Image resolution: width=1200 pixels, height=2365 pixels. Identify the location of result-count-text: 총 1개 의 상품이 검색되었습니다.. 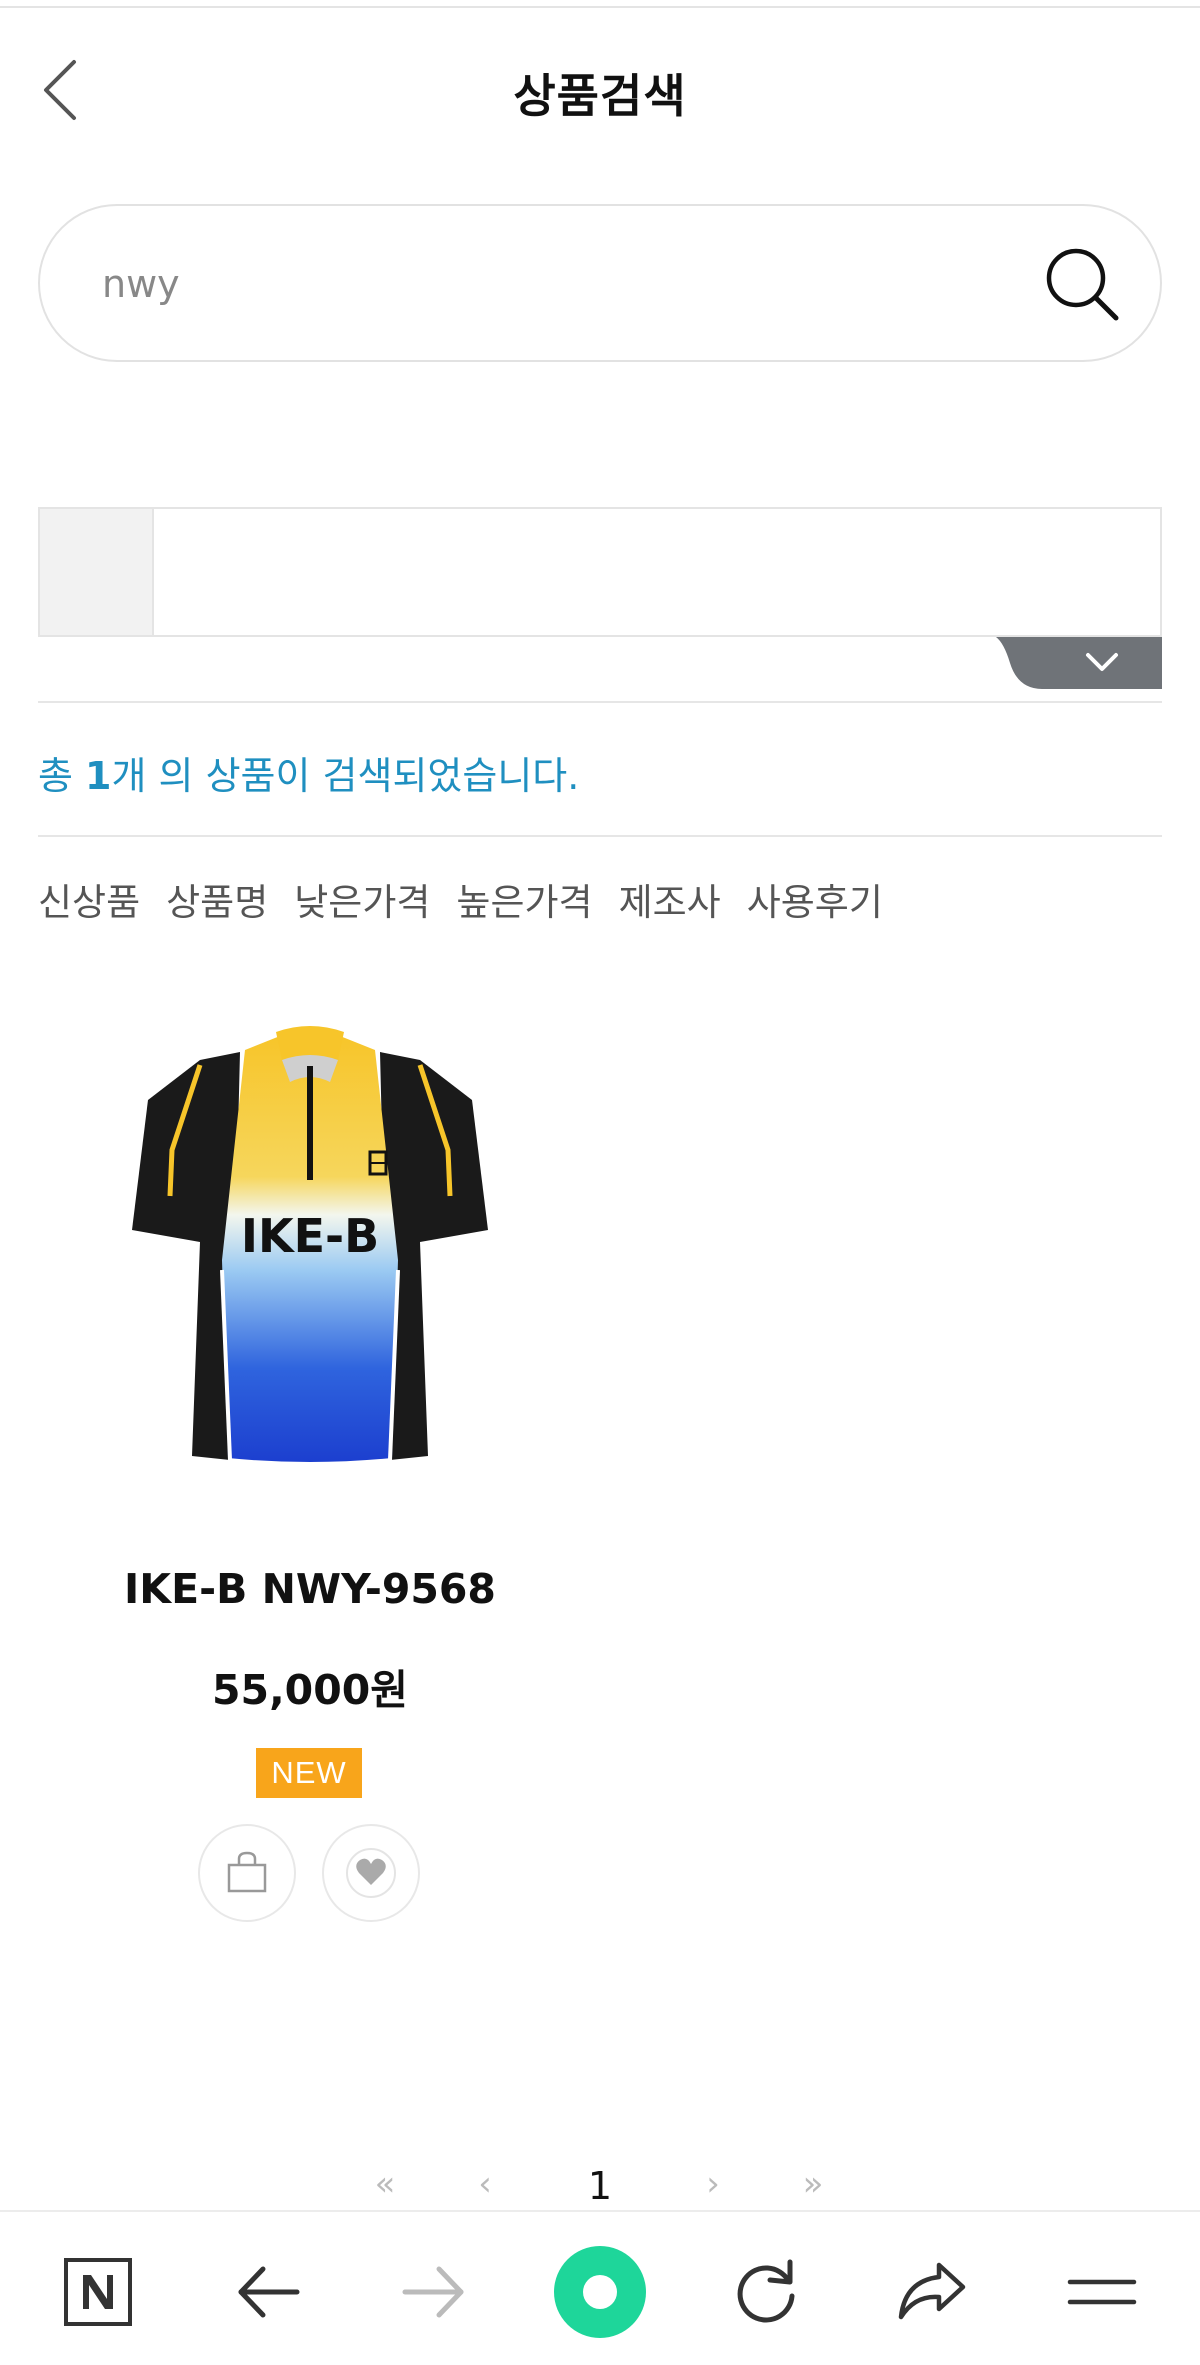
(308, 772).